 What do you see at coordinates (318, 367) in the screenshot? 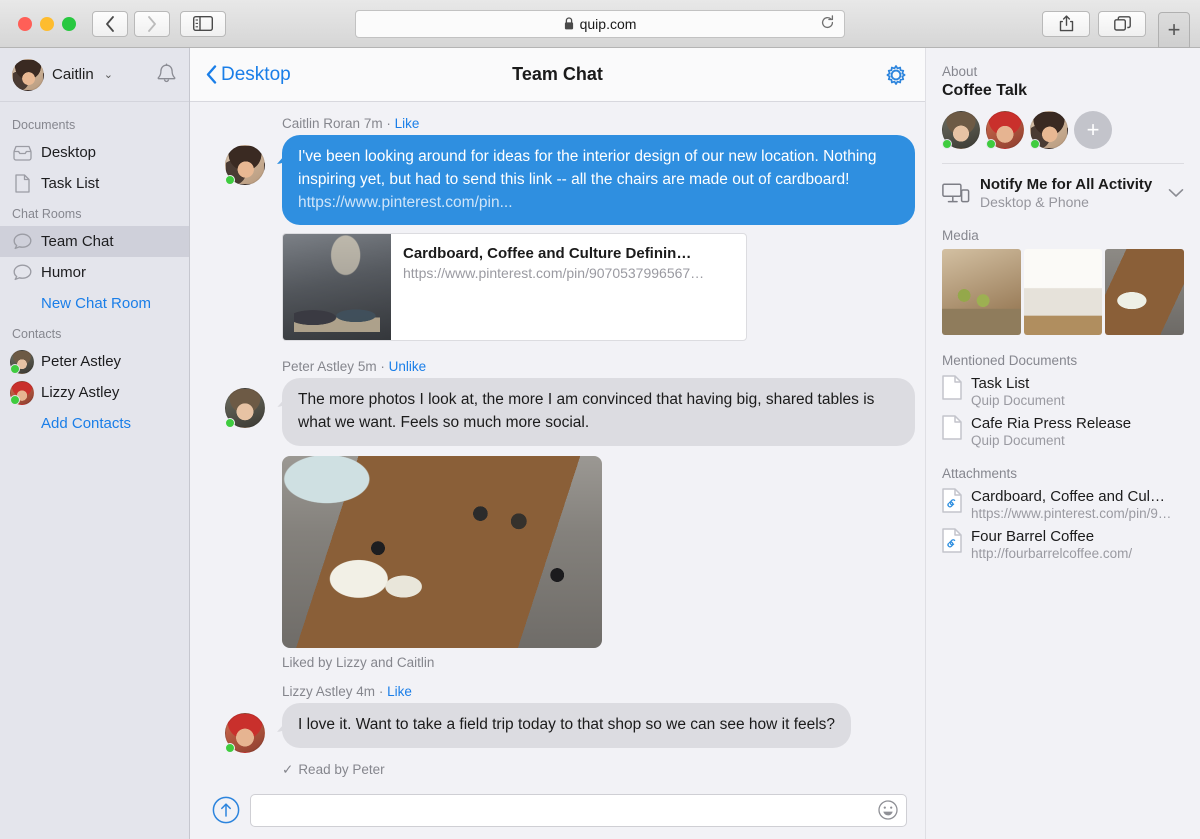
I see `message-author: Peter Astley` at bounding box center [318, 367].